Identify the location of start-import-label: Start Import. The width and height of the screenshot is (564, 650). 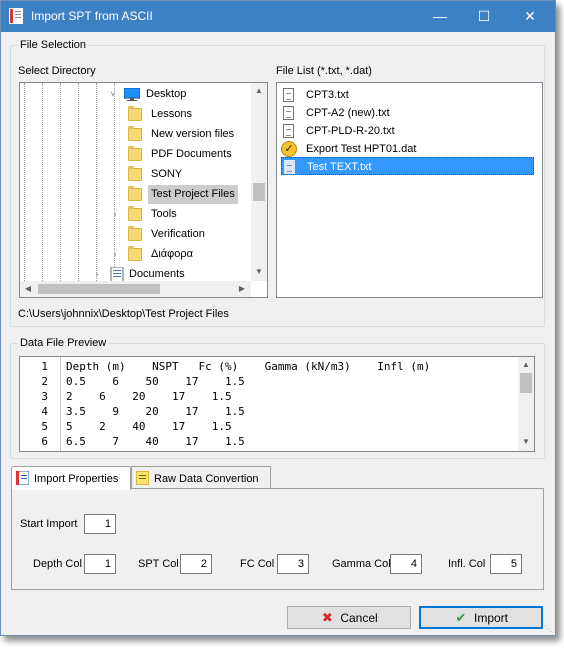
(49, 524).